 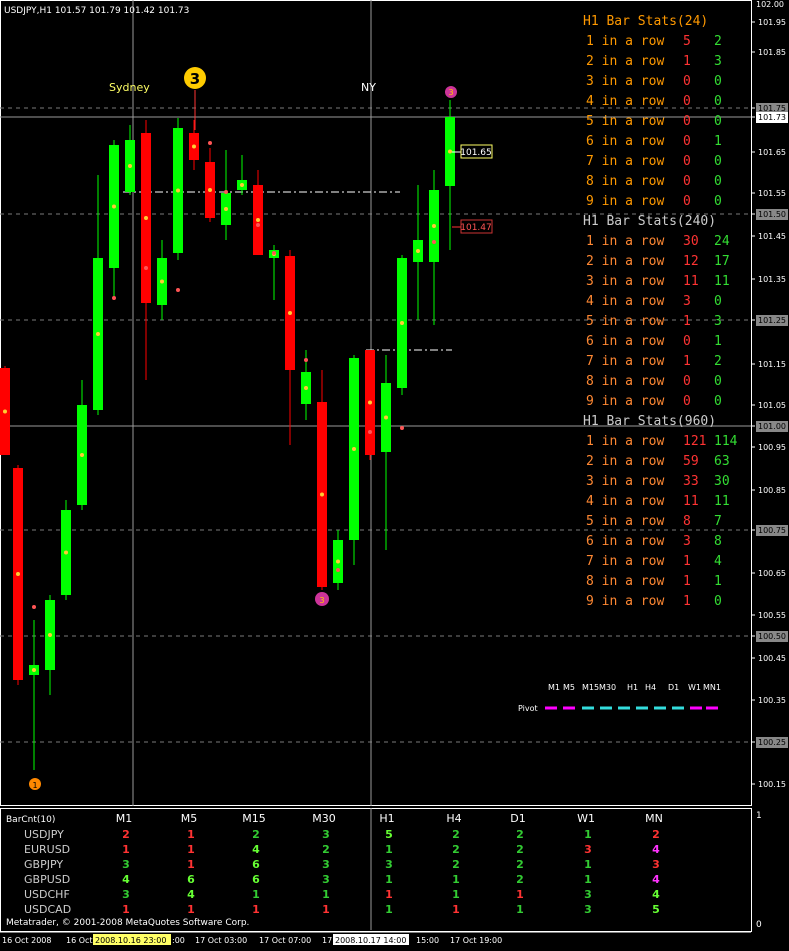 I want to click on stats-green-count: 7, so click(x=718, y=521).